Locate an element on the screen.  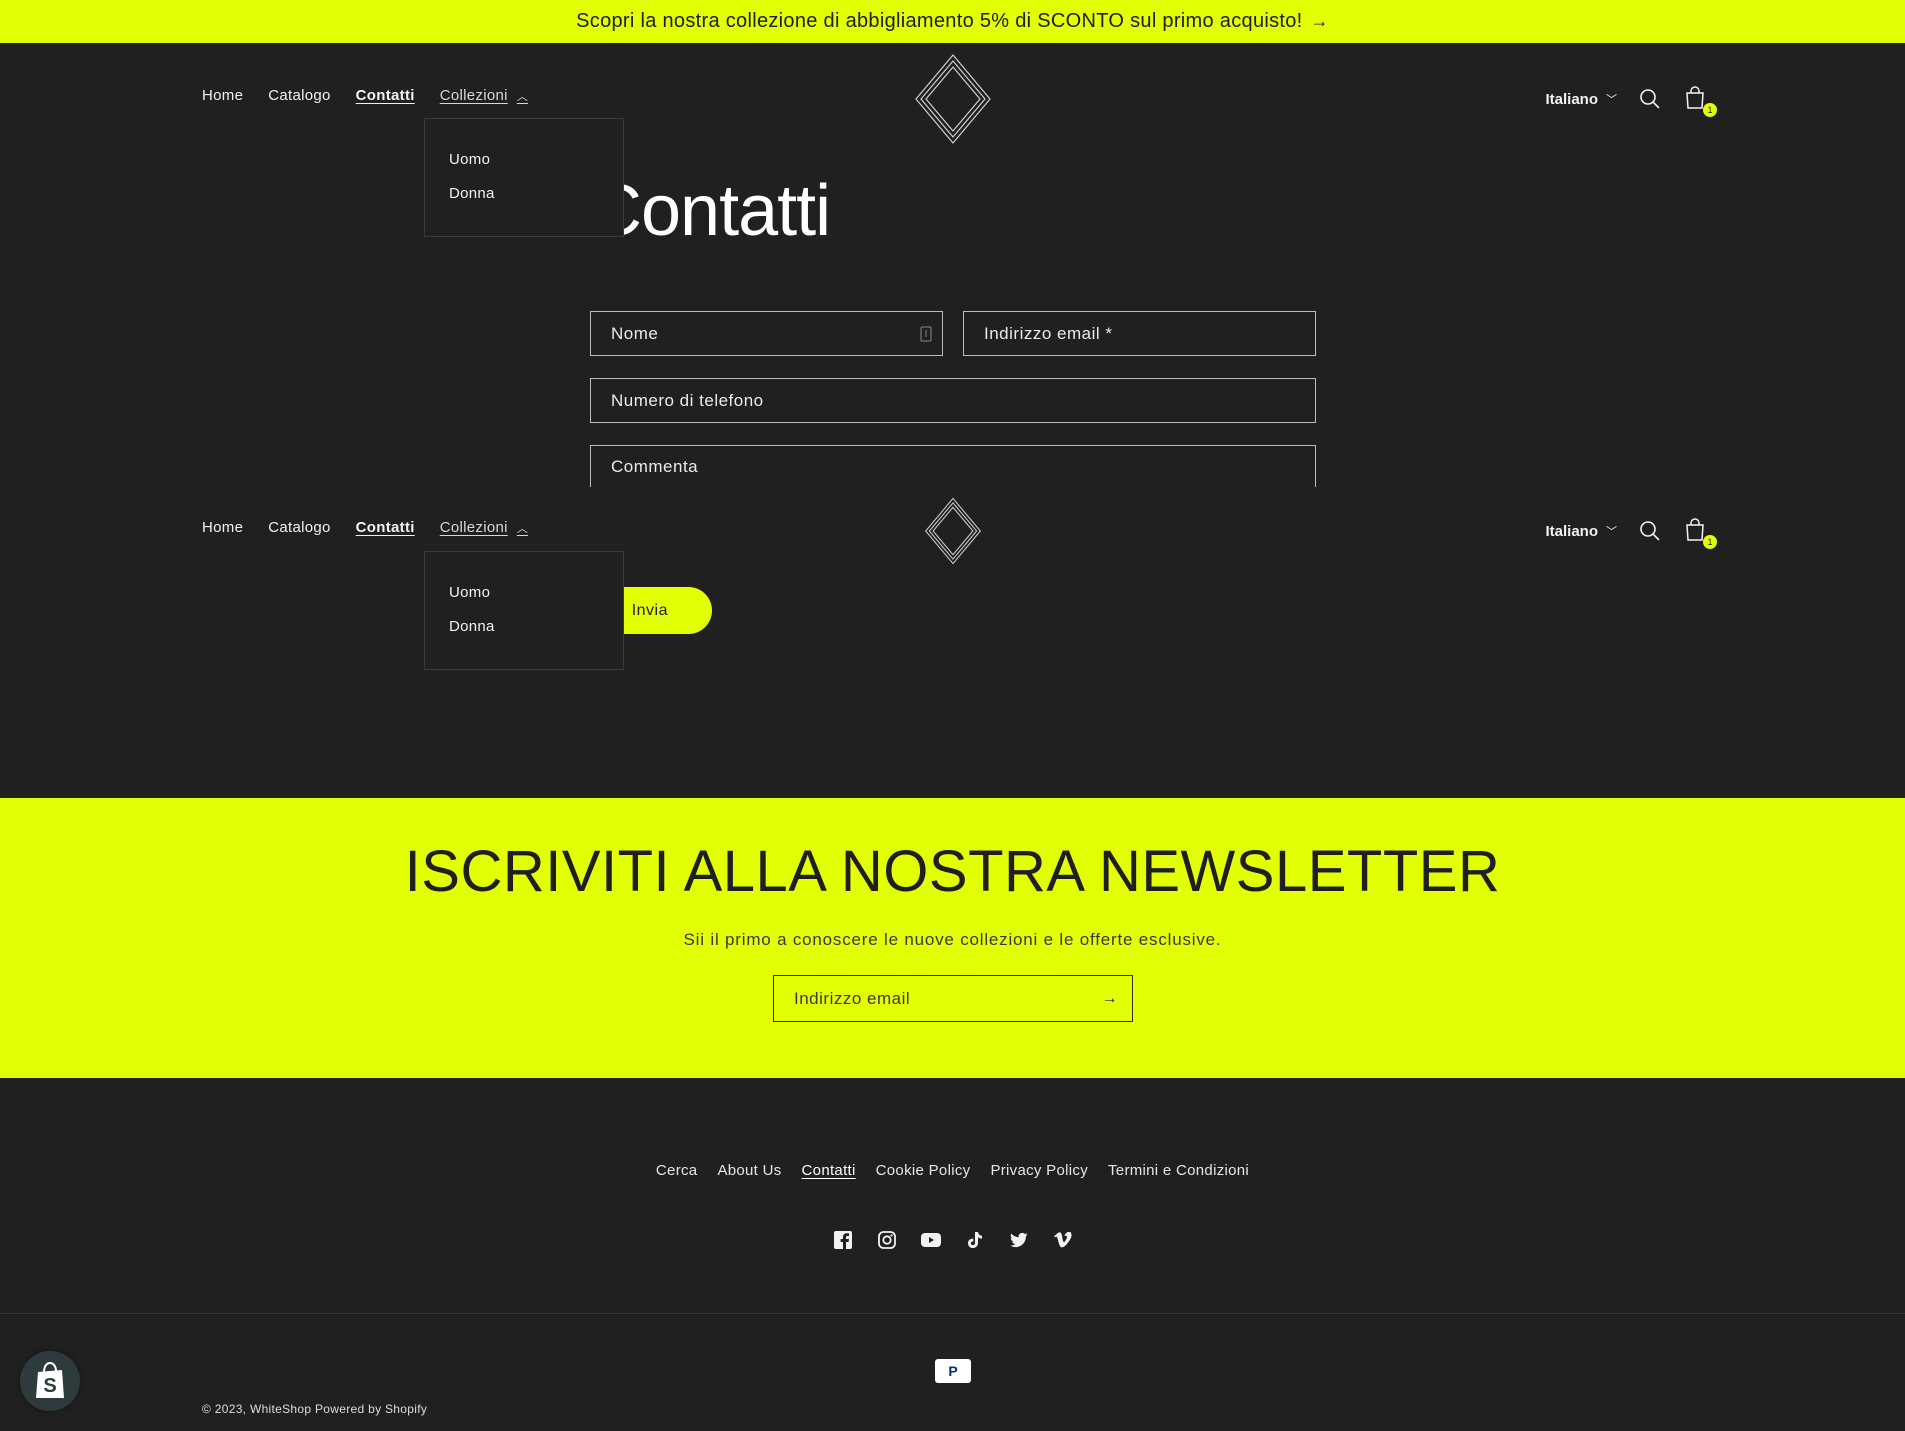
sticky-main-nav: Home Catalogo Contatti Collezioni ︿ is located at coordinates (377, 527).